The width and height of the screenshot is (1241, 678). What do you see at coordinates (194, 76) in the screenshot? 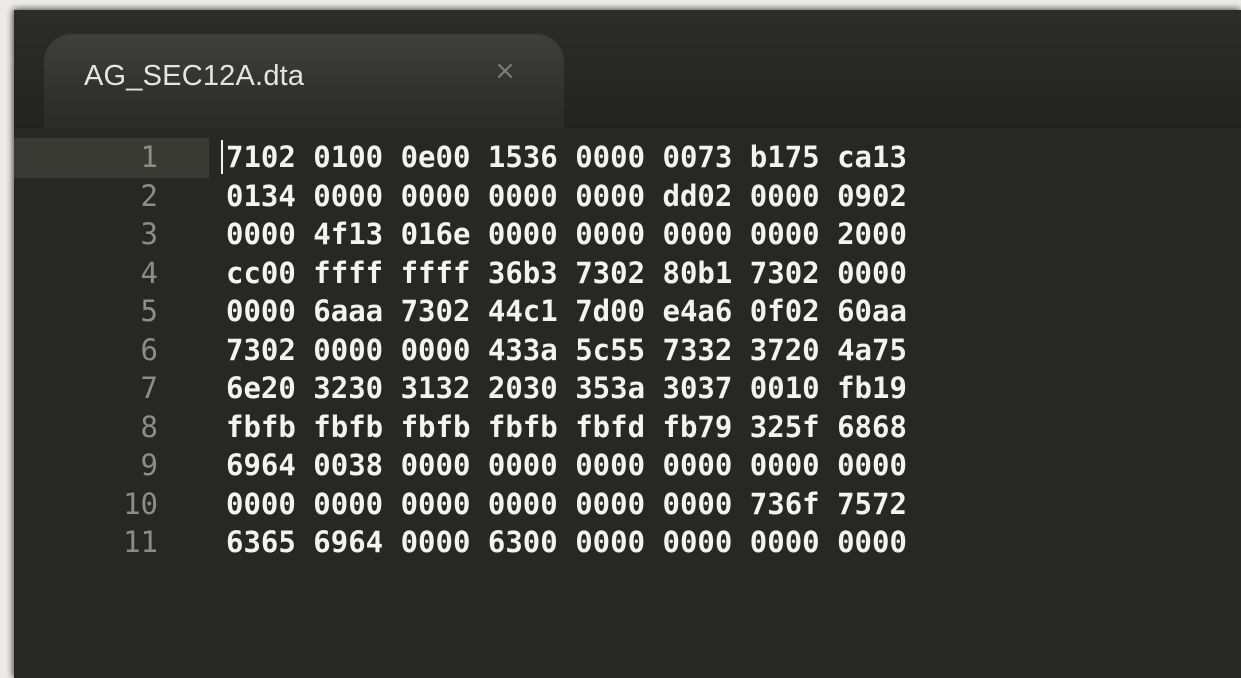
I see `tab-title: AG_SEC12A.dta` at bounding box center [194, 76].